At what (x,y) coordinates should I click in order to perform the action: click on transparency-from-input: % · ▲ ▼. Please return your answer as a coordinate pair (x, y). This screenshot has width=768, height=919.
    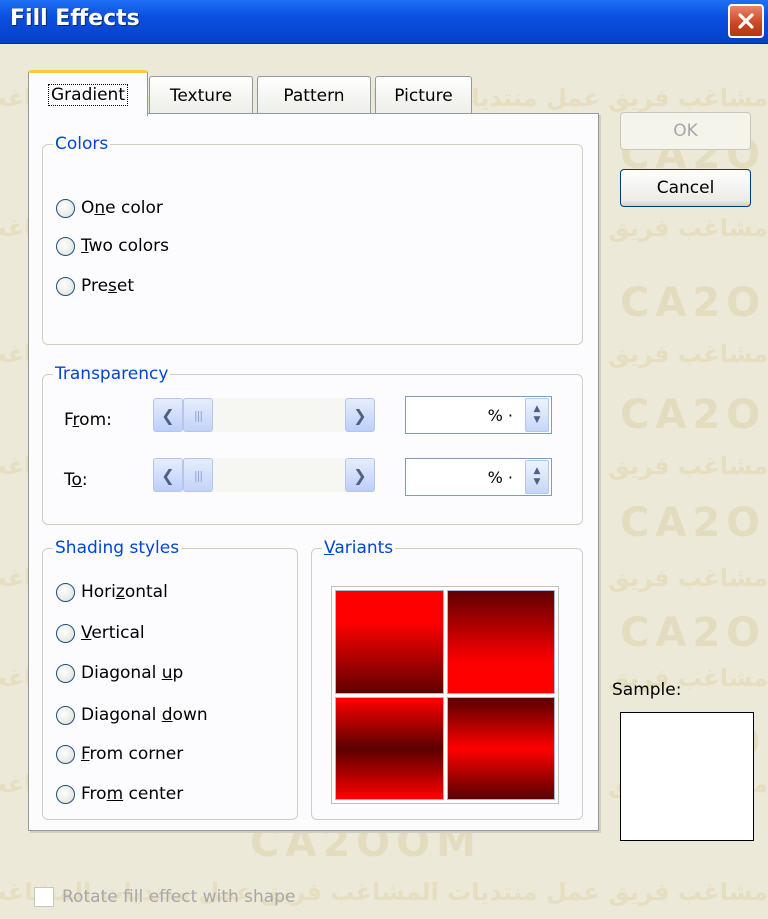
    Looking at the image, I should click on (478, 415).